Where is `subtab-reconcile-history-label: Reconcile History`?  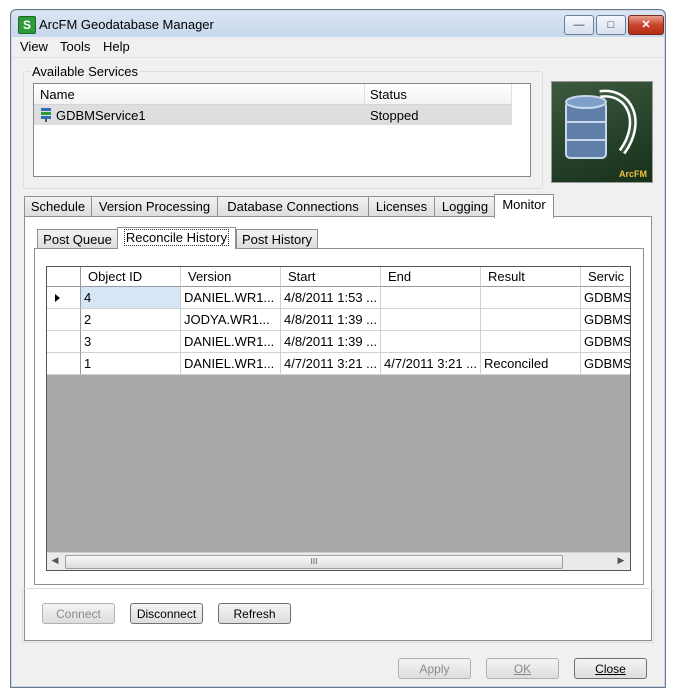 subtab-reconcile-history-label: Reconcile History is located at coordinates (176, 237).